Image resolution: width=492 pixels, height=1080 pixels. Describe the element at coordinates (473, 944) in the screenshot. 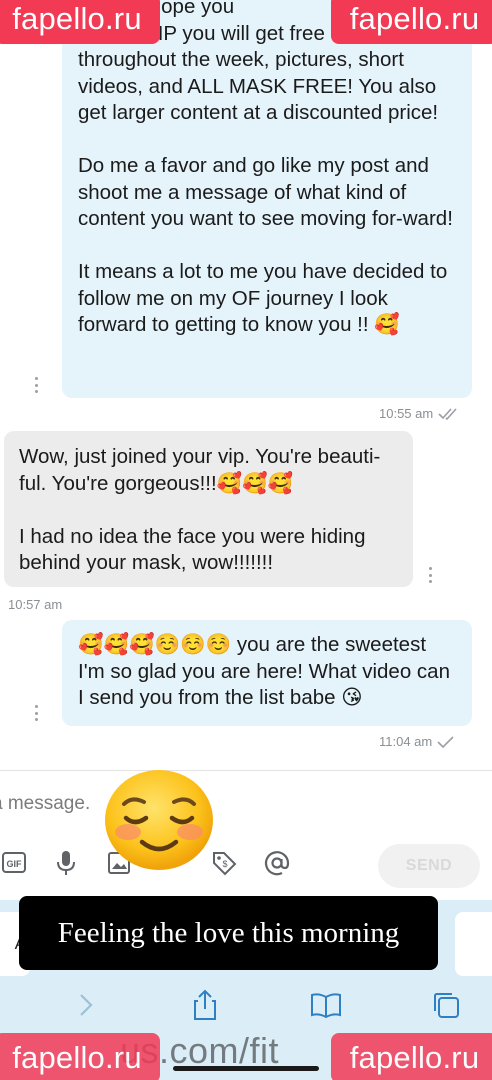

I see `tab-preview-right` at that location.